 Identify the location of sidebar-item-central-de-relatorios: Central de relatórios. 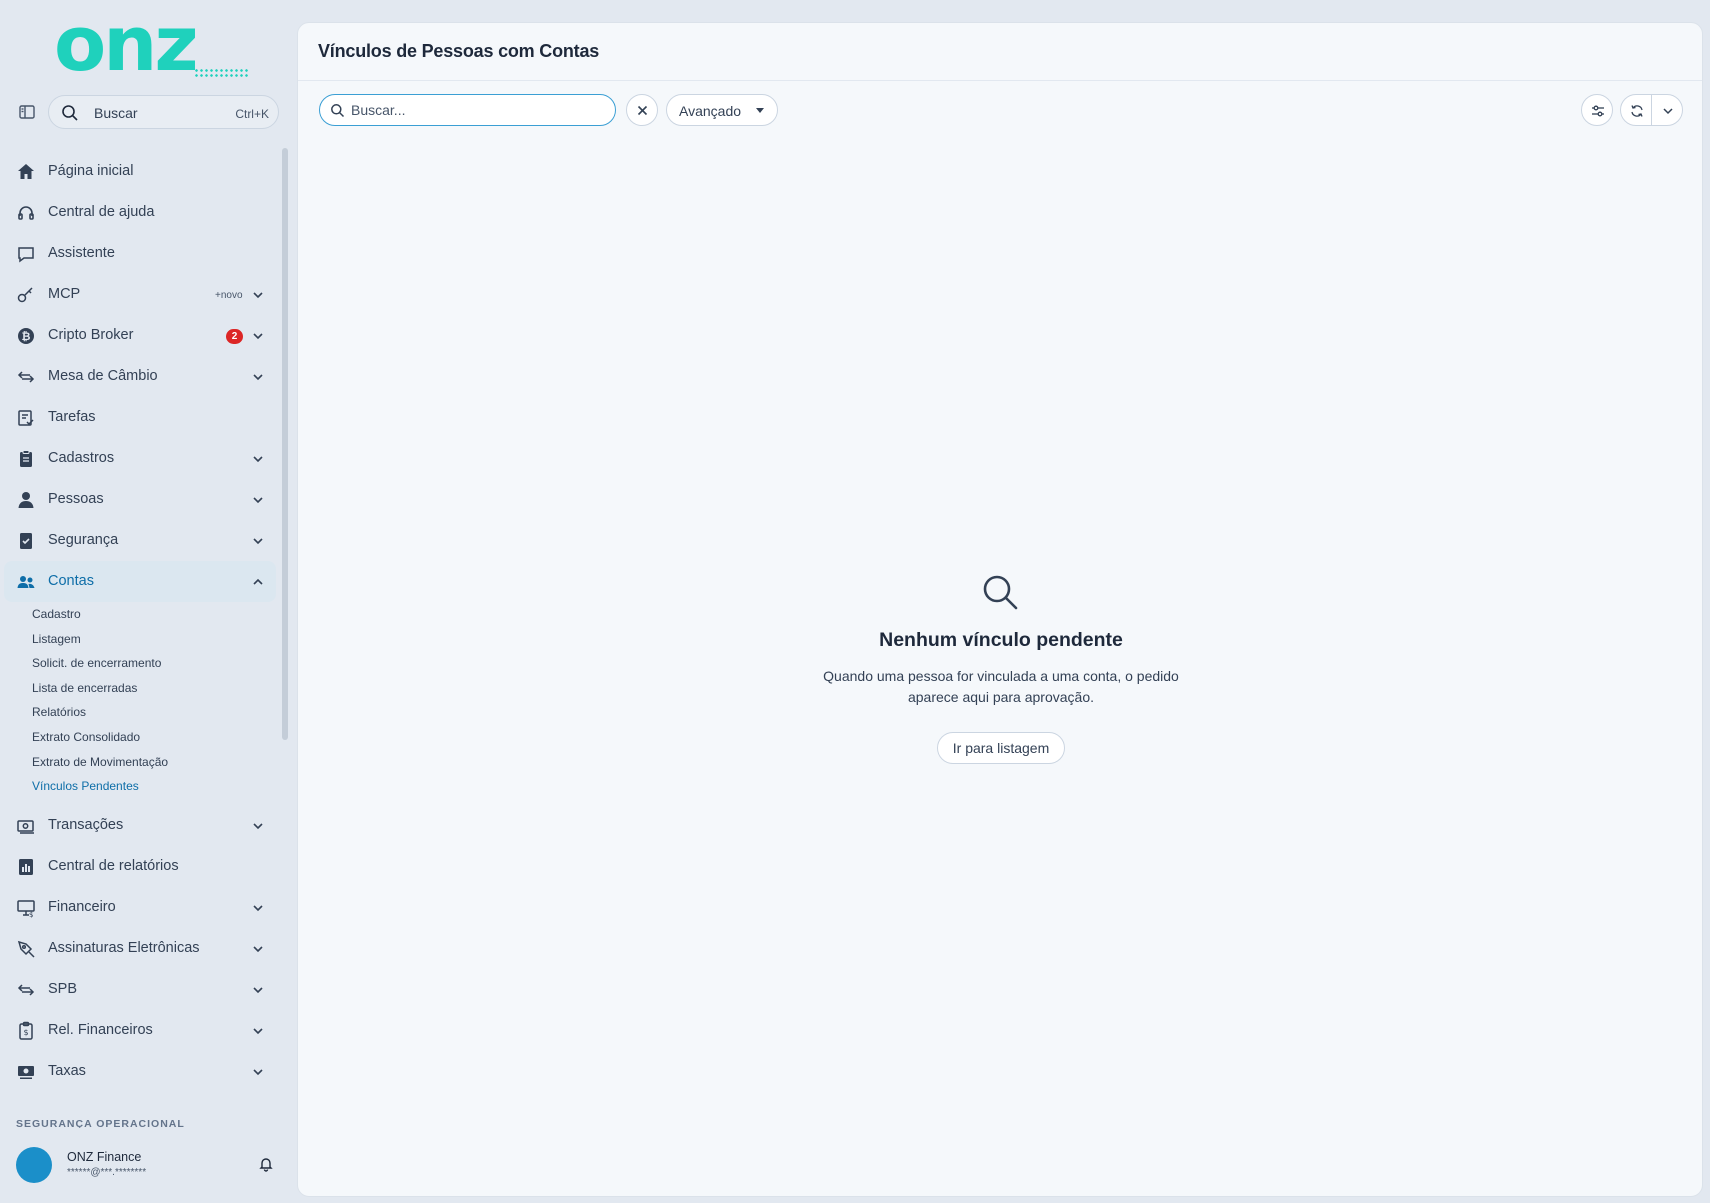
(140, 866).